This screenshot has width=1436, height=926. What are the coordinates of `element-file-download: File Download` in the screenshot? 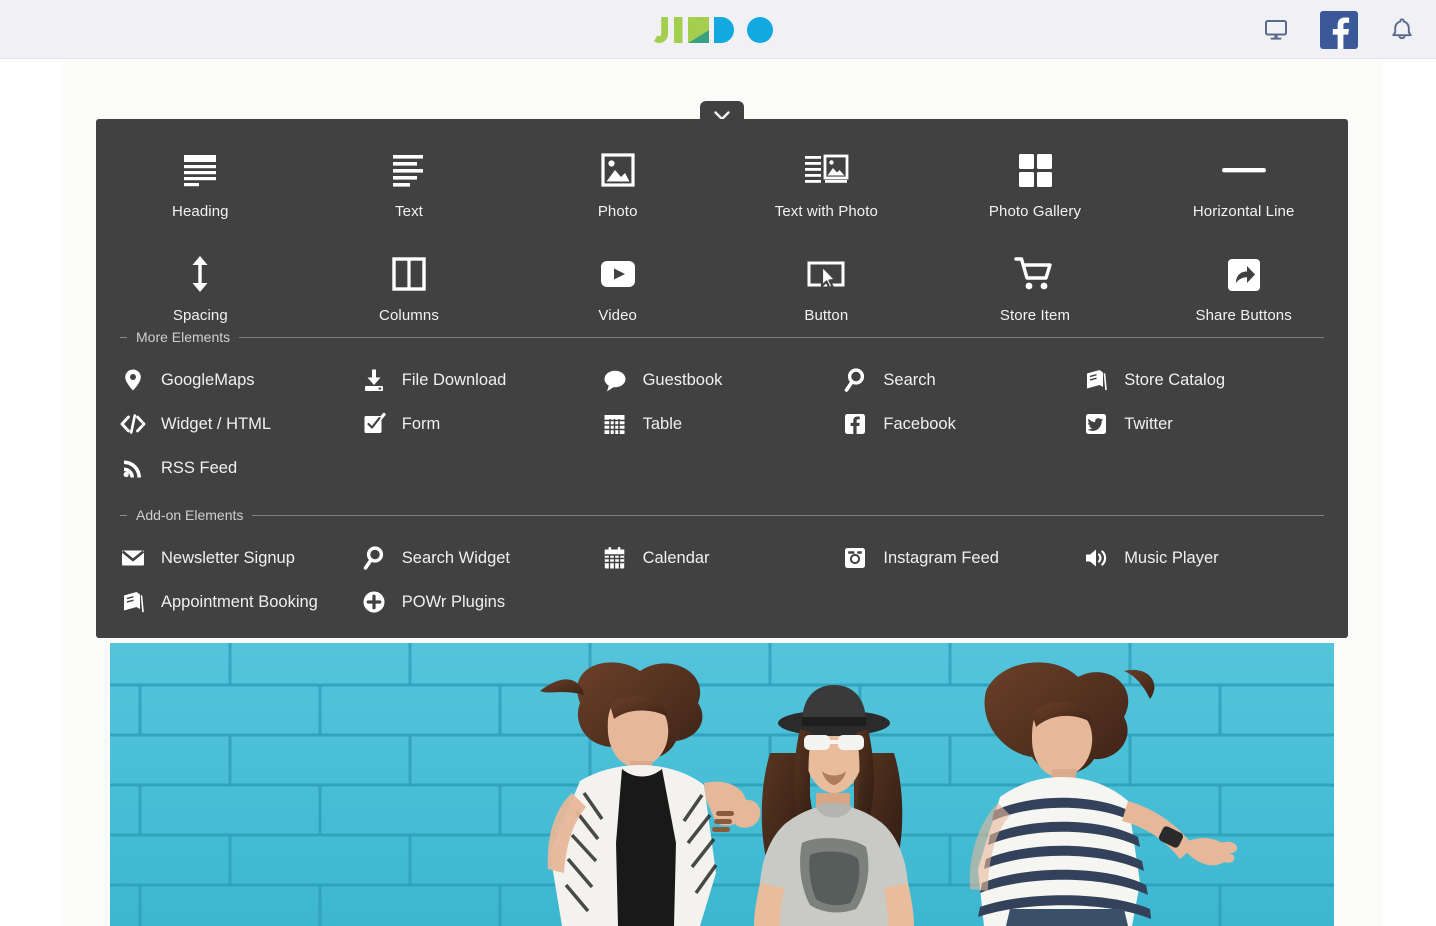 It's located at (481, 380).